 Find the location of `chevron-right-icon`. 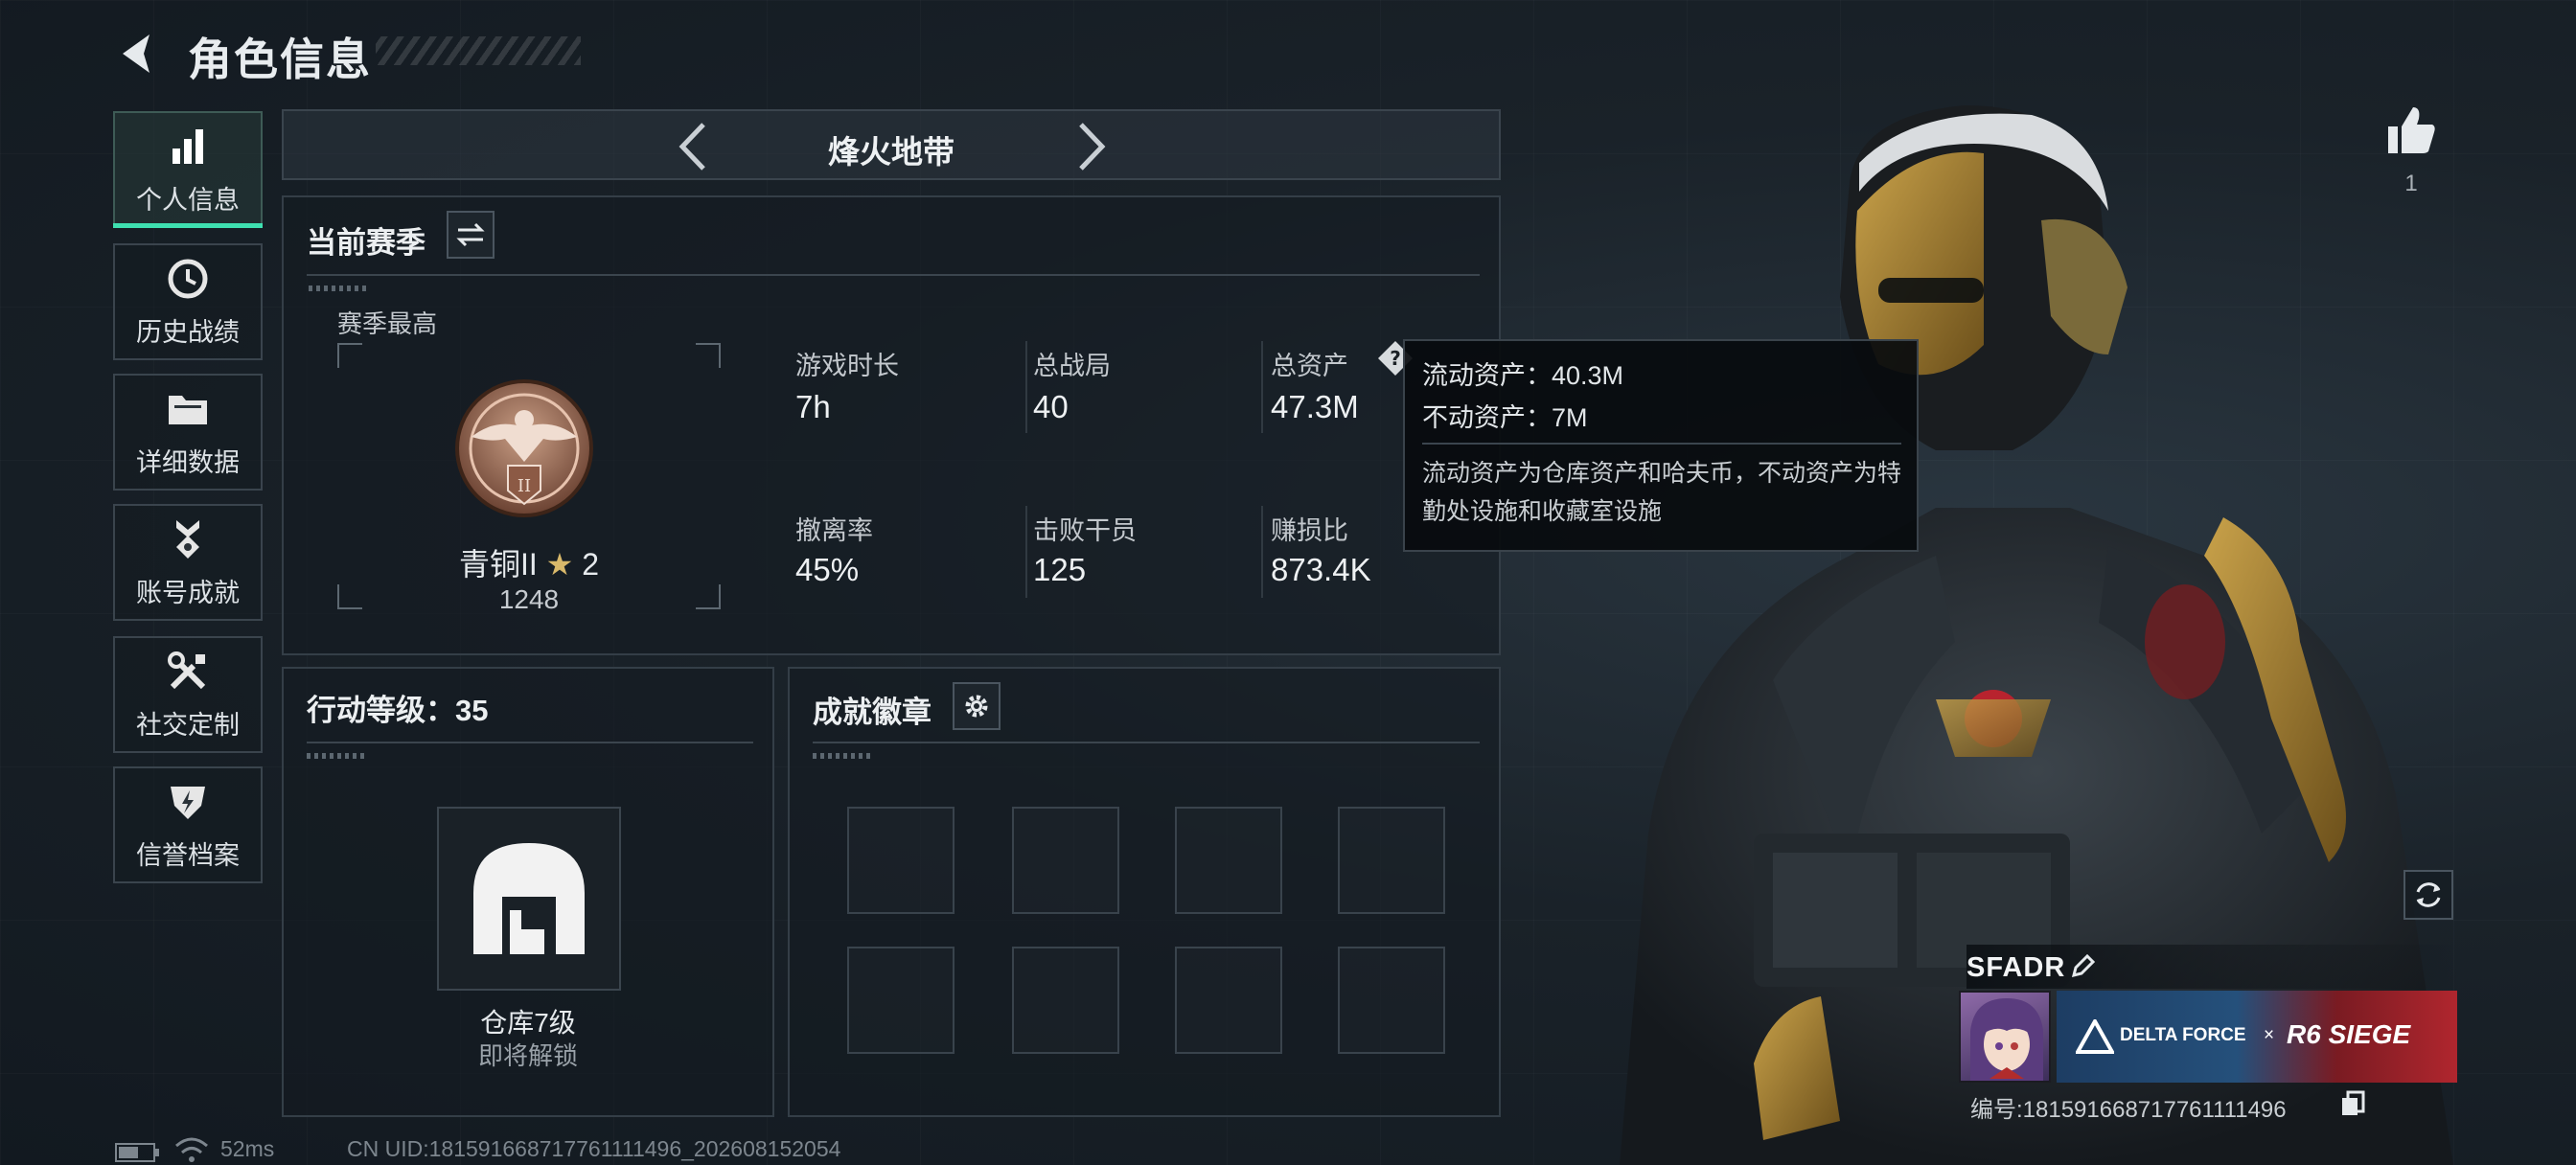

chevron-right-icon is located at coordinates (1092, 147).